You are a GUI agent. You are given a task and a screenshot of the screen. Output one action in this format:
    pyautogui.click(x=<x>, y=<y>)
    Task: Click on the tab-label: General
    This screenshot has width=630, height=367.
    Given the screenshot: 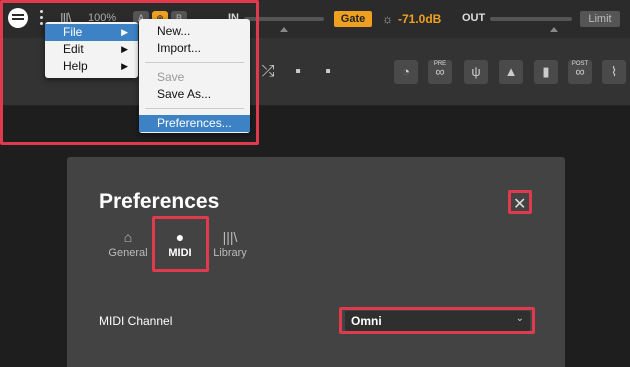 What is the action you would take?
    pyautogui.click(x=128, y=253)
    